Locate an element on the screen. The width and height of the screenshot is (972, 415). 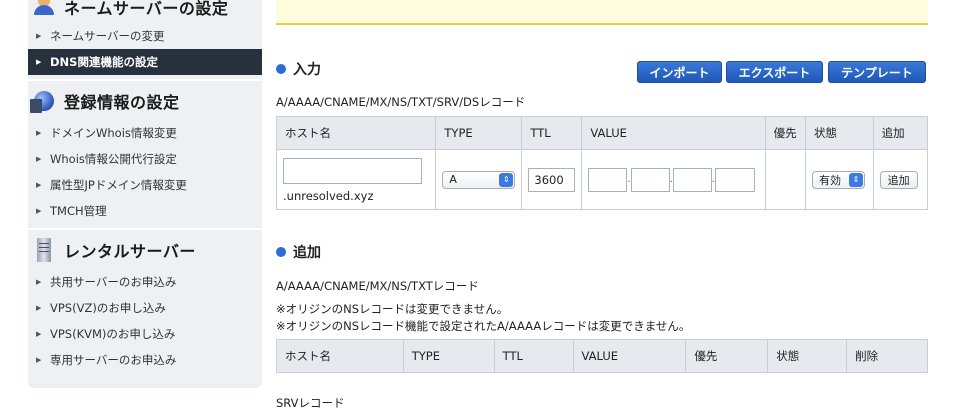
sidebar-section-title: 登録情報の設定 is located at coordinates (122, 102).